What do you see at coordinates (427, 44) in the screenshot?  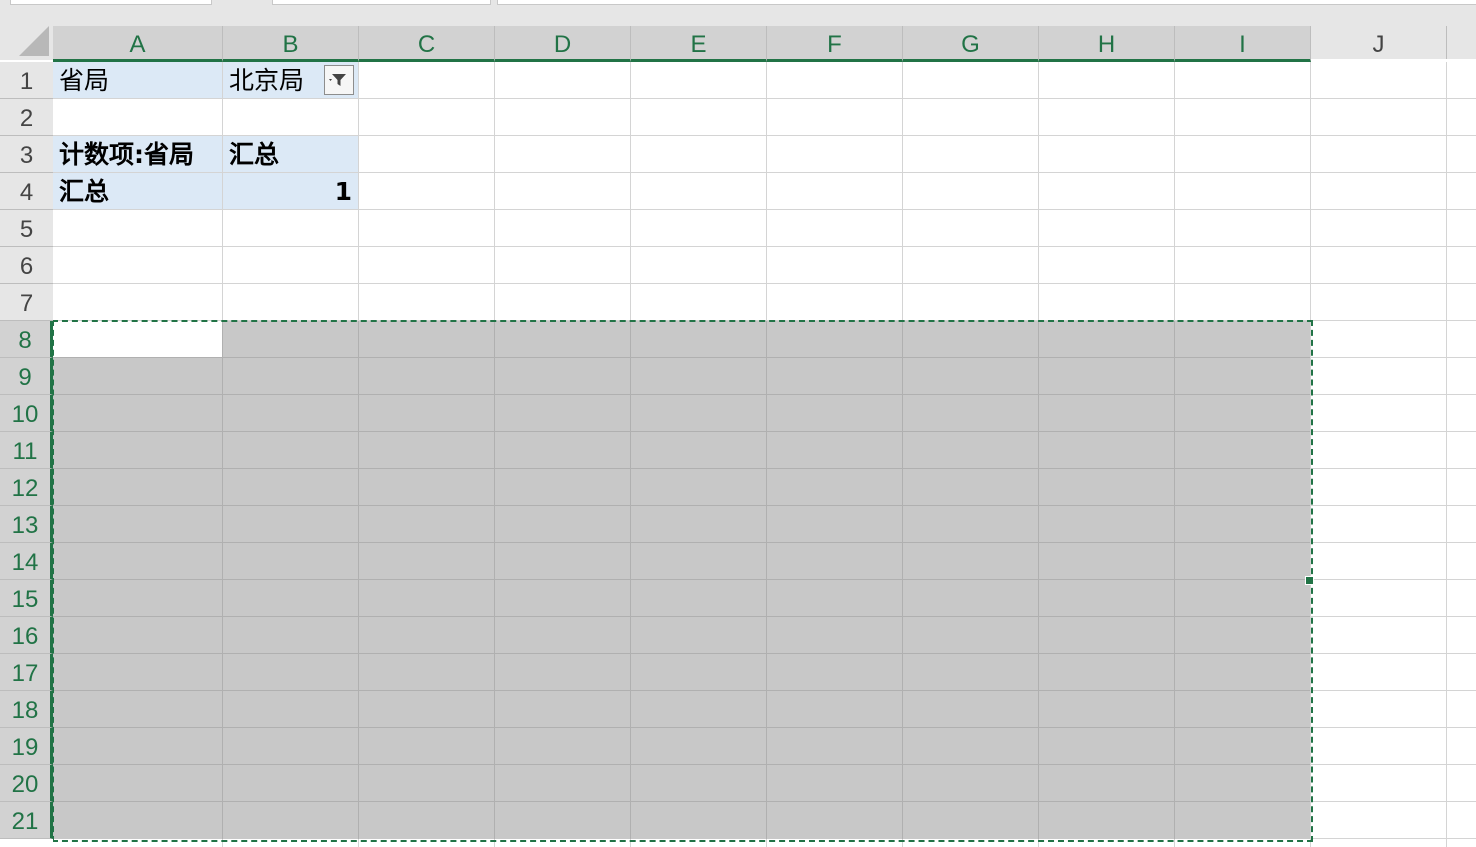 I see `column-header-c: C` at bounding box center [427, 44].